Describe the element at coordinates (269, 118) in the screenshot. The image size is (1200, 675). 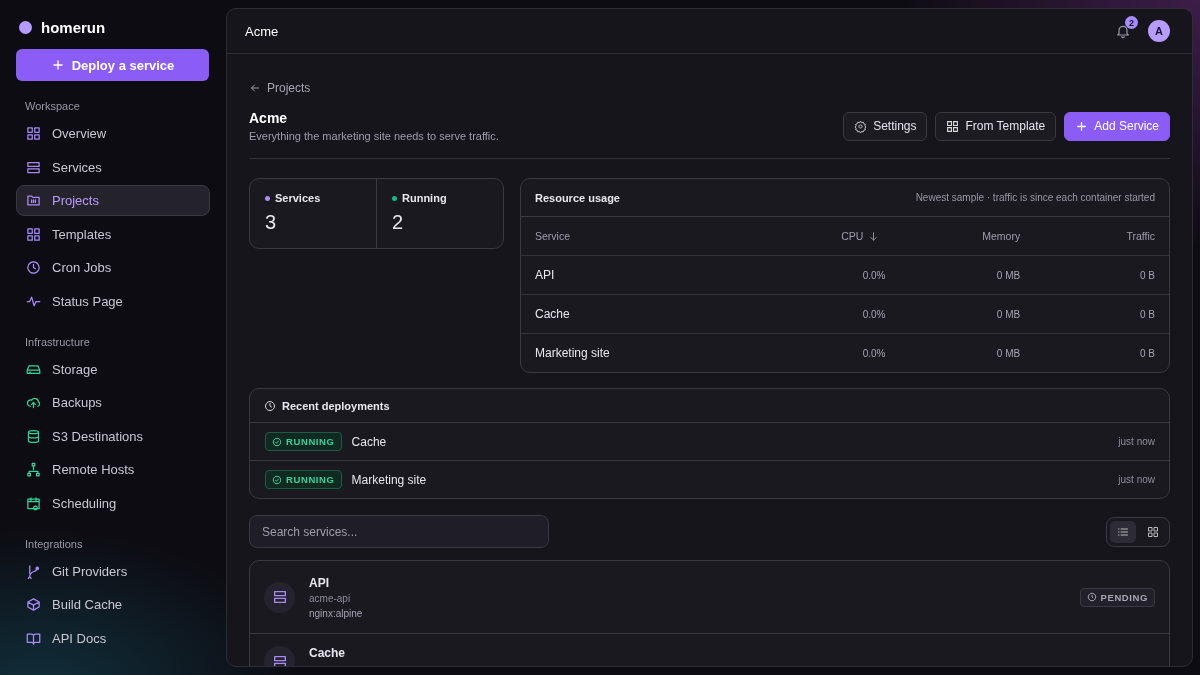
I see `project-title: Acme` at that location.